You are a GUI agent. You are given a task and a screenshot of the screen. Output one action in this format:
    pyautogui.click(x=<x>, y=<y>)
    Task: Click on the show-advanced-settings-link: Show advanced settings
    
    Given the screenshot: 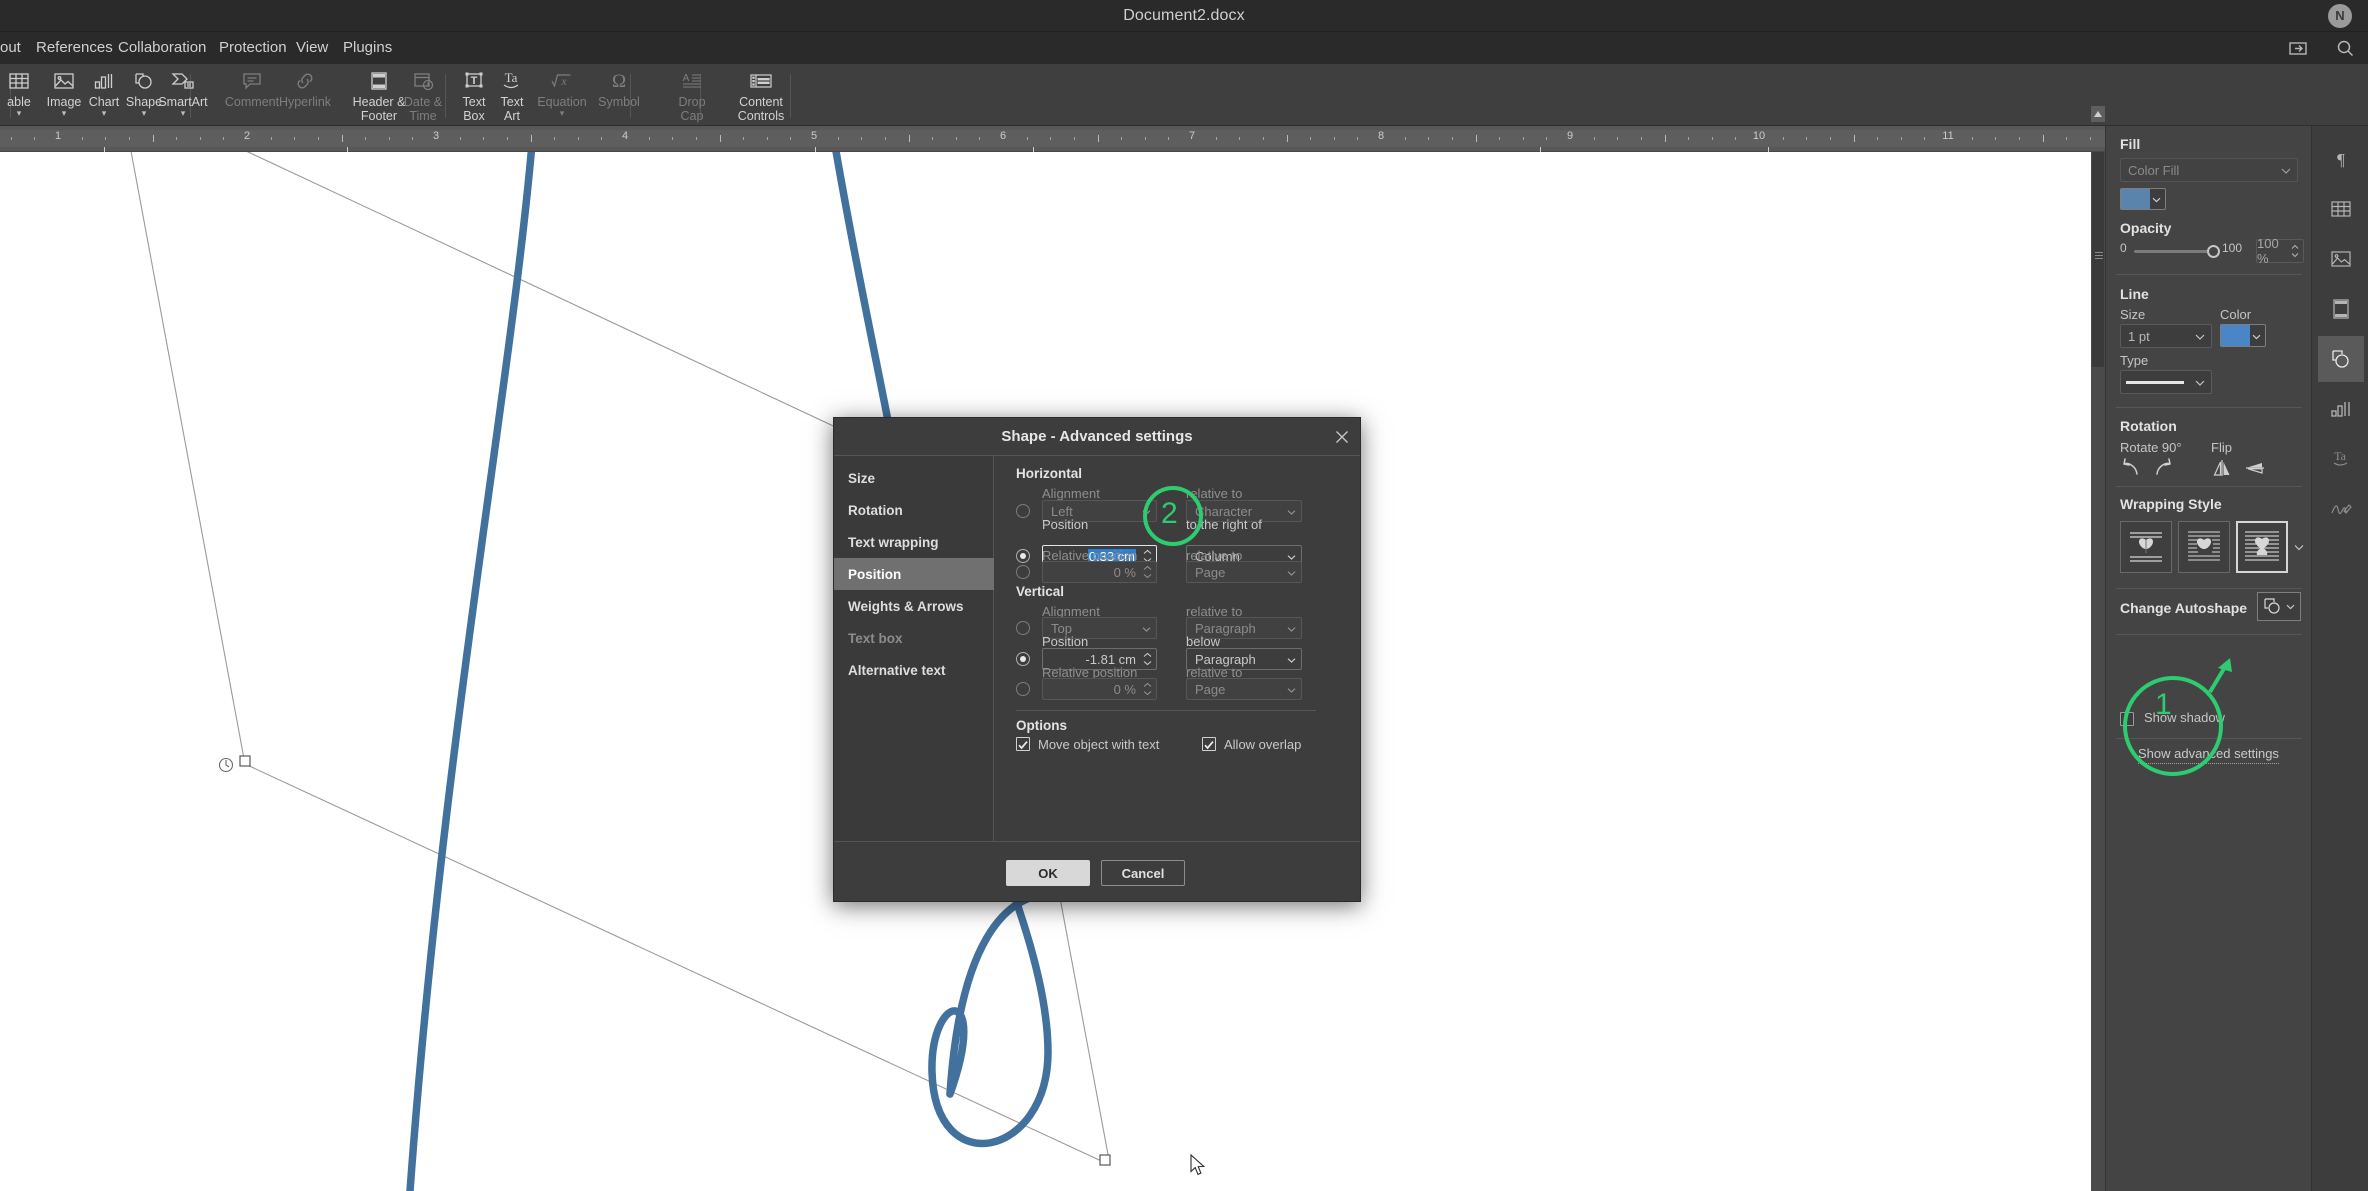 What is the action you would take?
    pyautogui.click(x=2208, y=755)
    